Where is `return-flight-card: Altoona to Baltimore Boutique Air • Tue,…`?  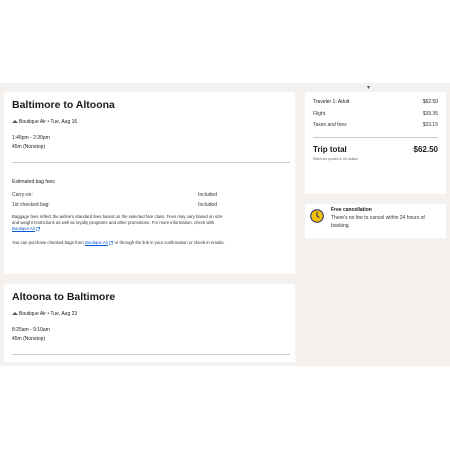
return-flight-card: Altoona to Baltimore Boutique Air • Tue,… is located at coordinates (149, 323).